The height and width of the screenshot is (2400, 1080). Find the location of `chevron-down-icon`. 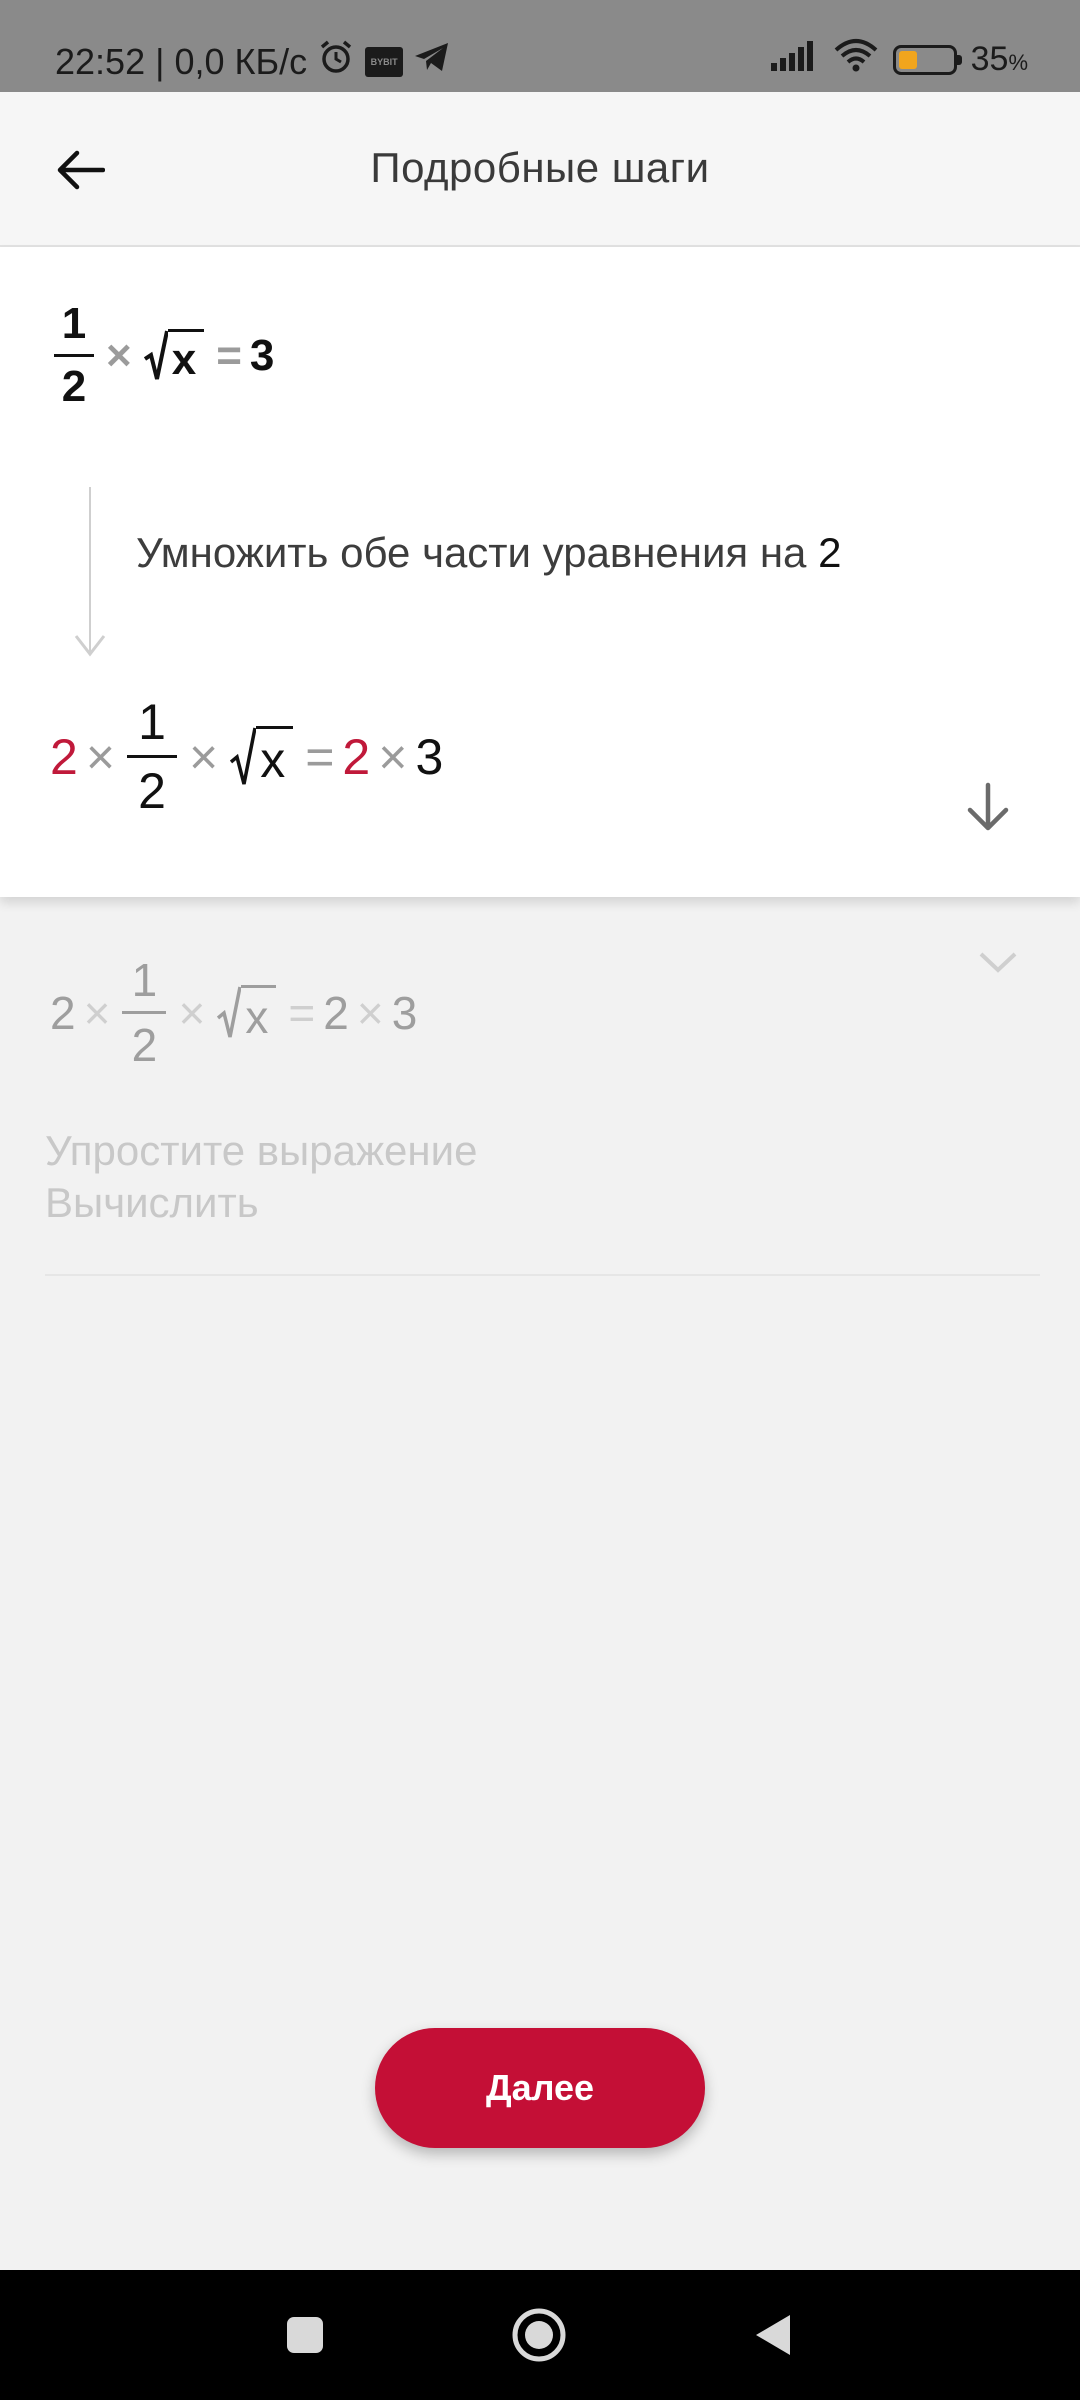

chevron-down-icon is located at coordinates (998, 962).